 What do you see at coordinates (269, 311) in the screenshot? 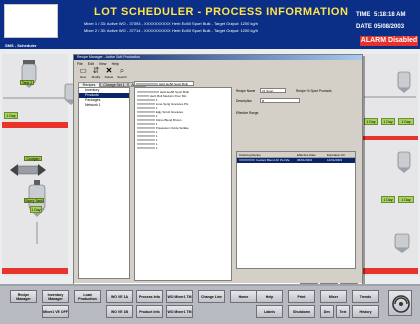
I see `toolbar-button: Labels` at bounding box center [269, 311].